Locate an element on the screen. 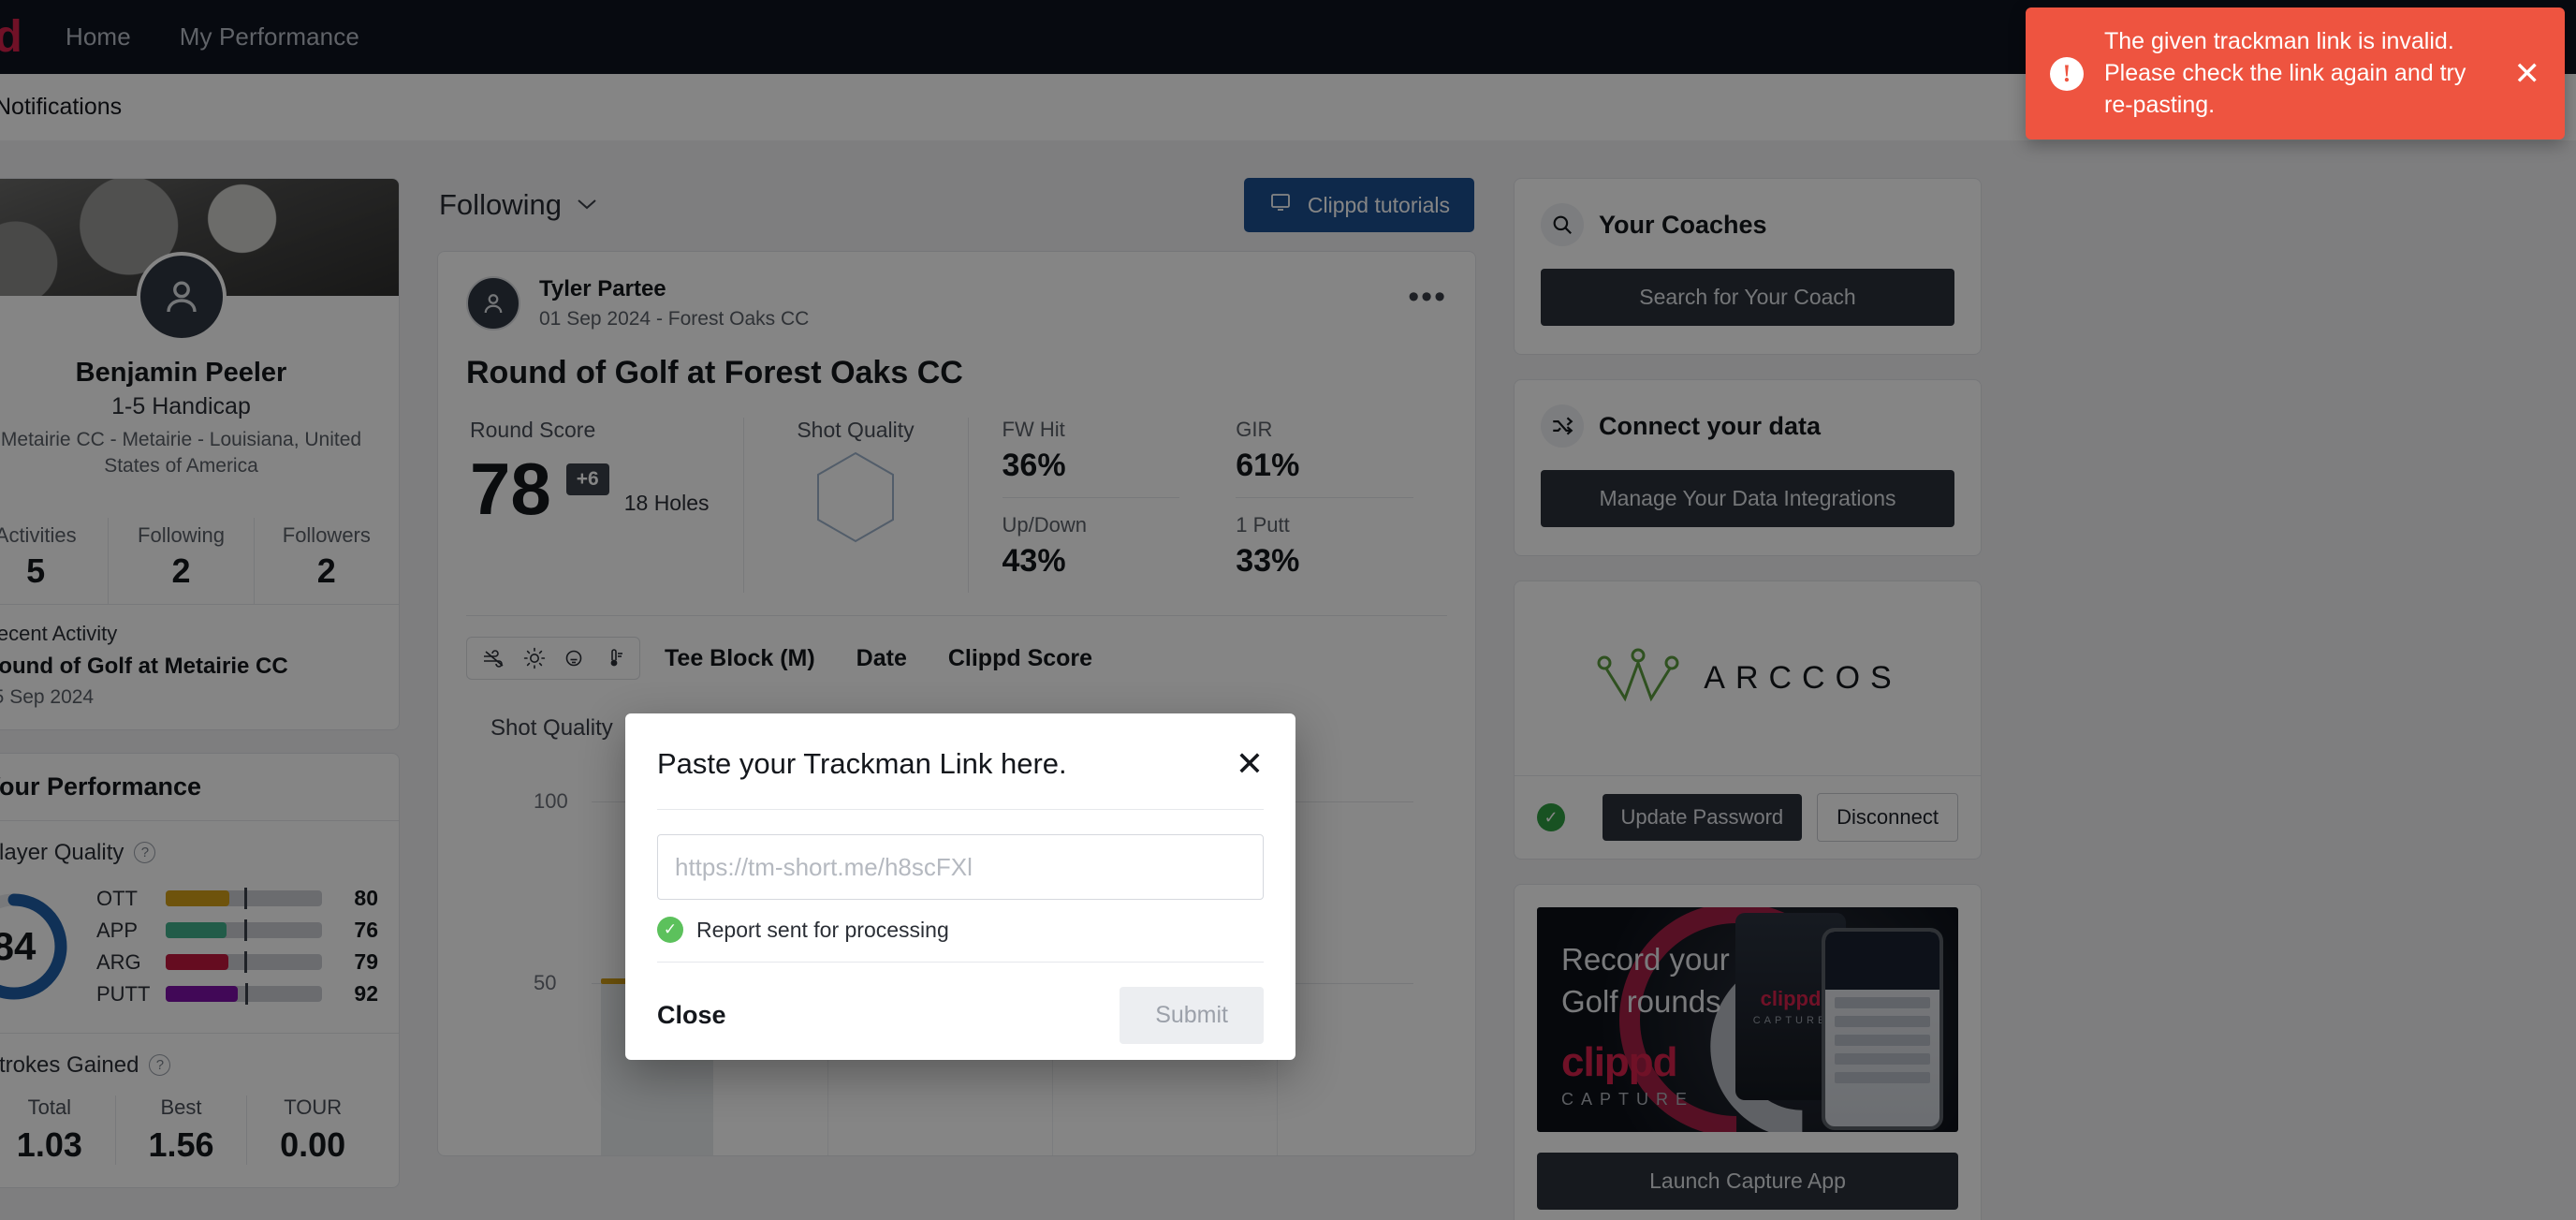 The width and height of the screenshot is (2576, 1220). shot-quality-label: Shot Quality is located at coordinates (856, 430).